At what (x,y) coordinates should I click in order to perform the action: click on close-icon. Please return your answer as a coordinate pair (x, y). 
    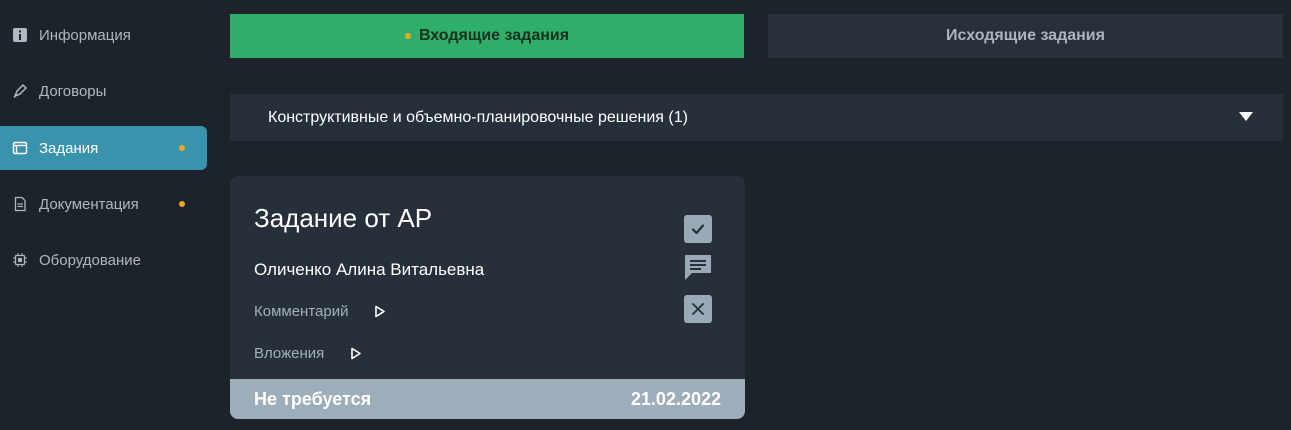
    Looking at the image, I should click on (698, 309).